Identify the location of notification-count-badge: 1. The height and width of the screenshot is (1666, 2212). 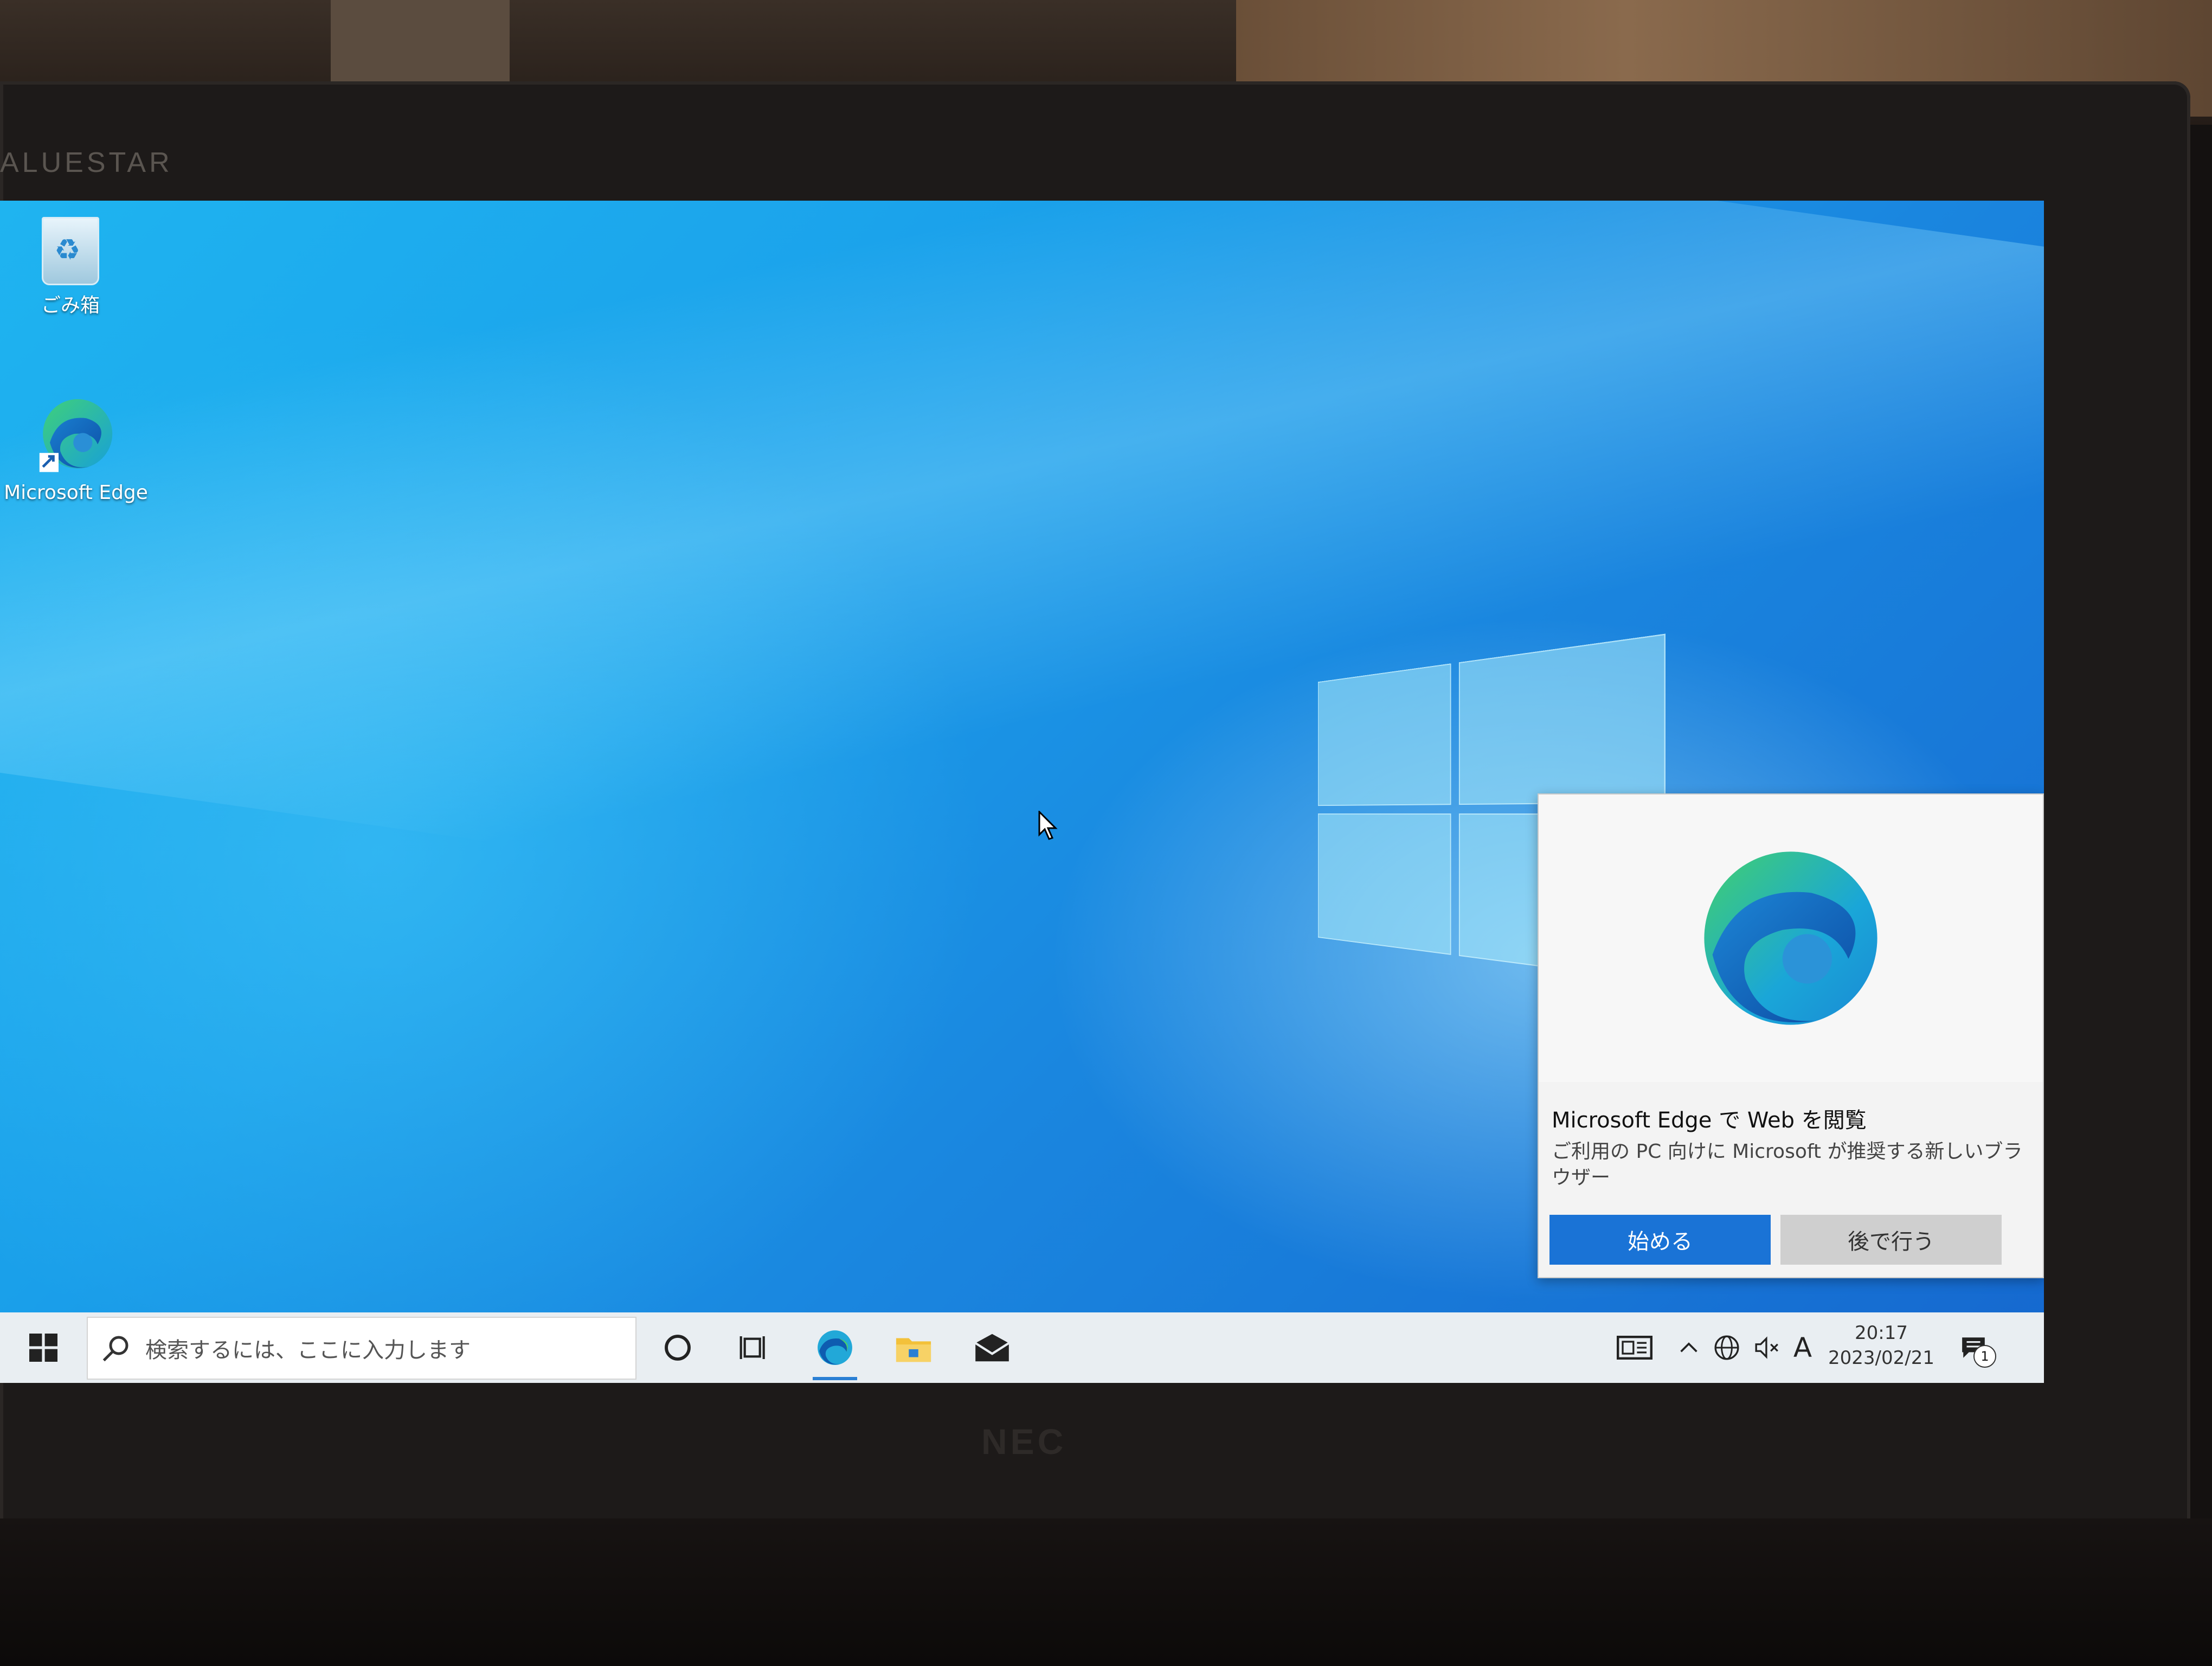
(1984, 1357).